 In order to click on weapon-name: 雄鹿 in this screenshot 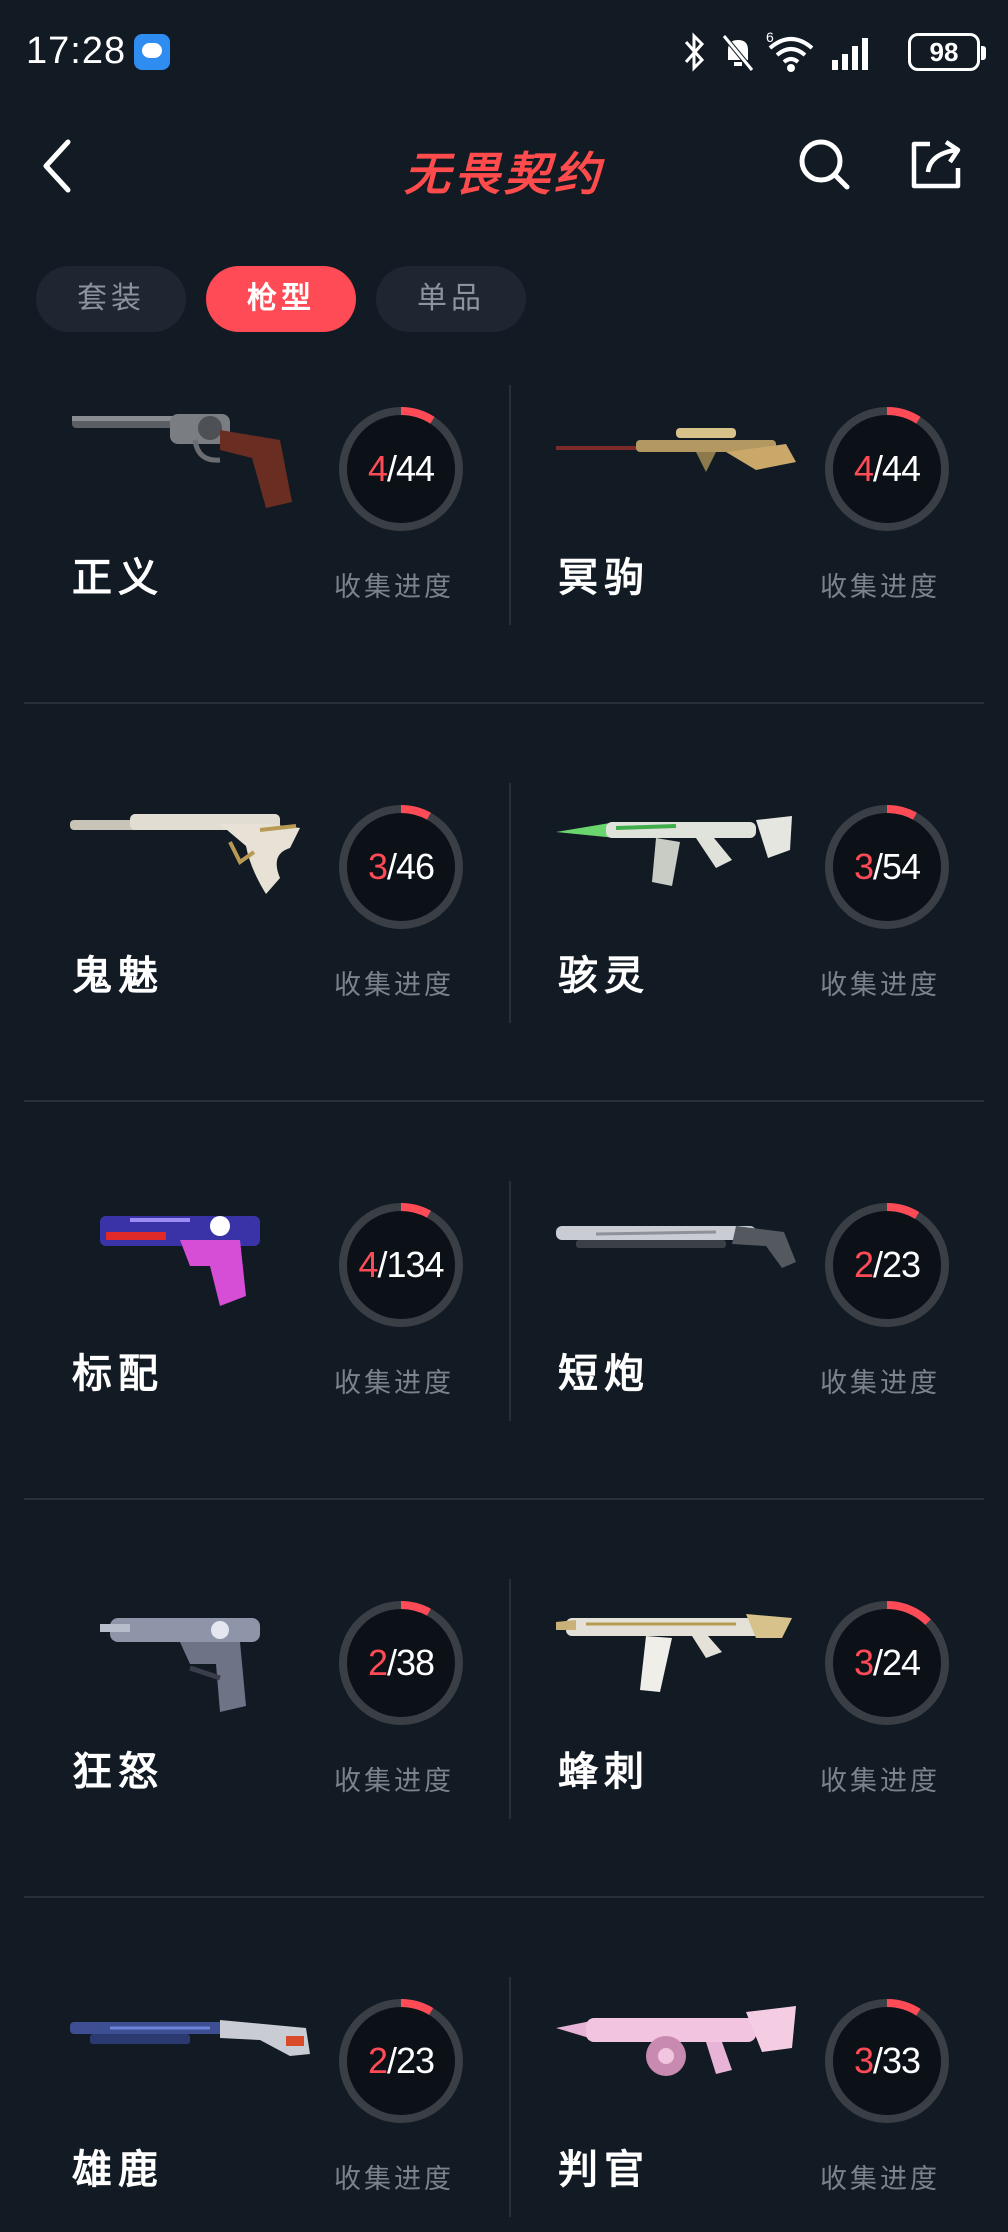, I will do `click(118, 2169)`.